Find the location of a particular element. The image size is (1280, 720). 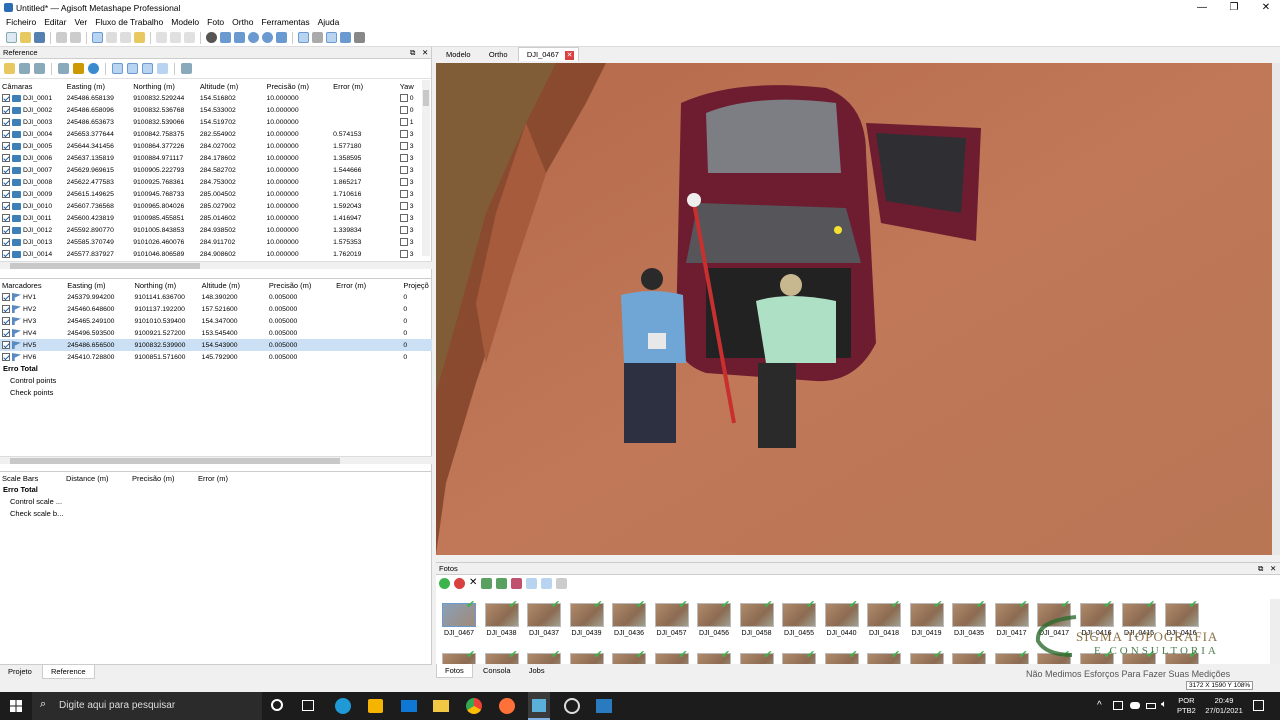

ruler-icon is located at coordinates (139, 37).